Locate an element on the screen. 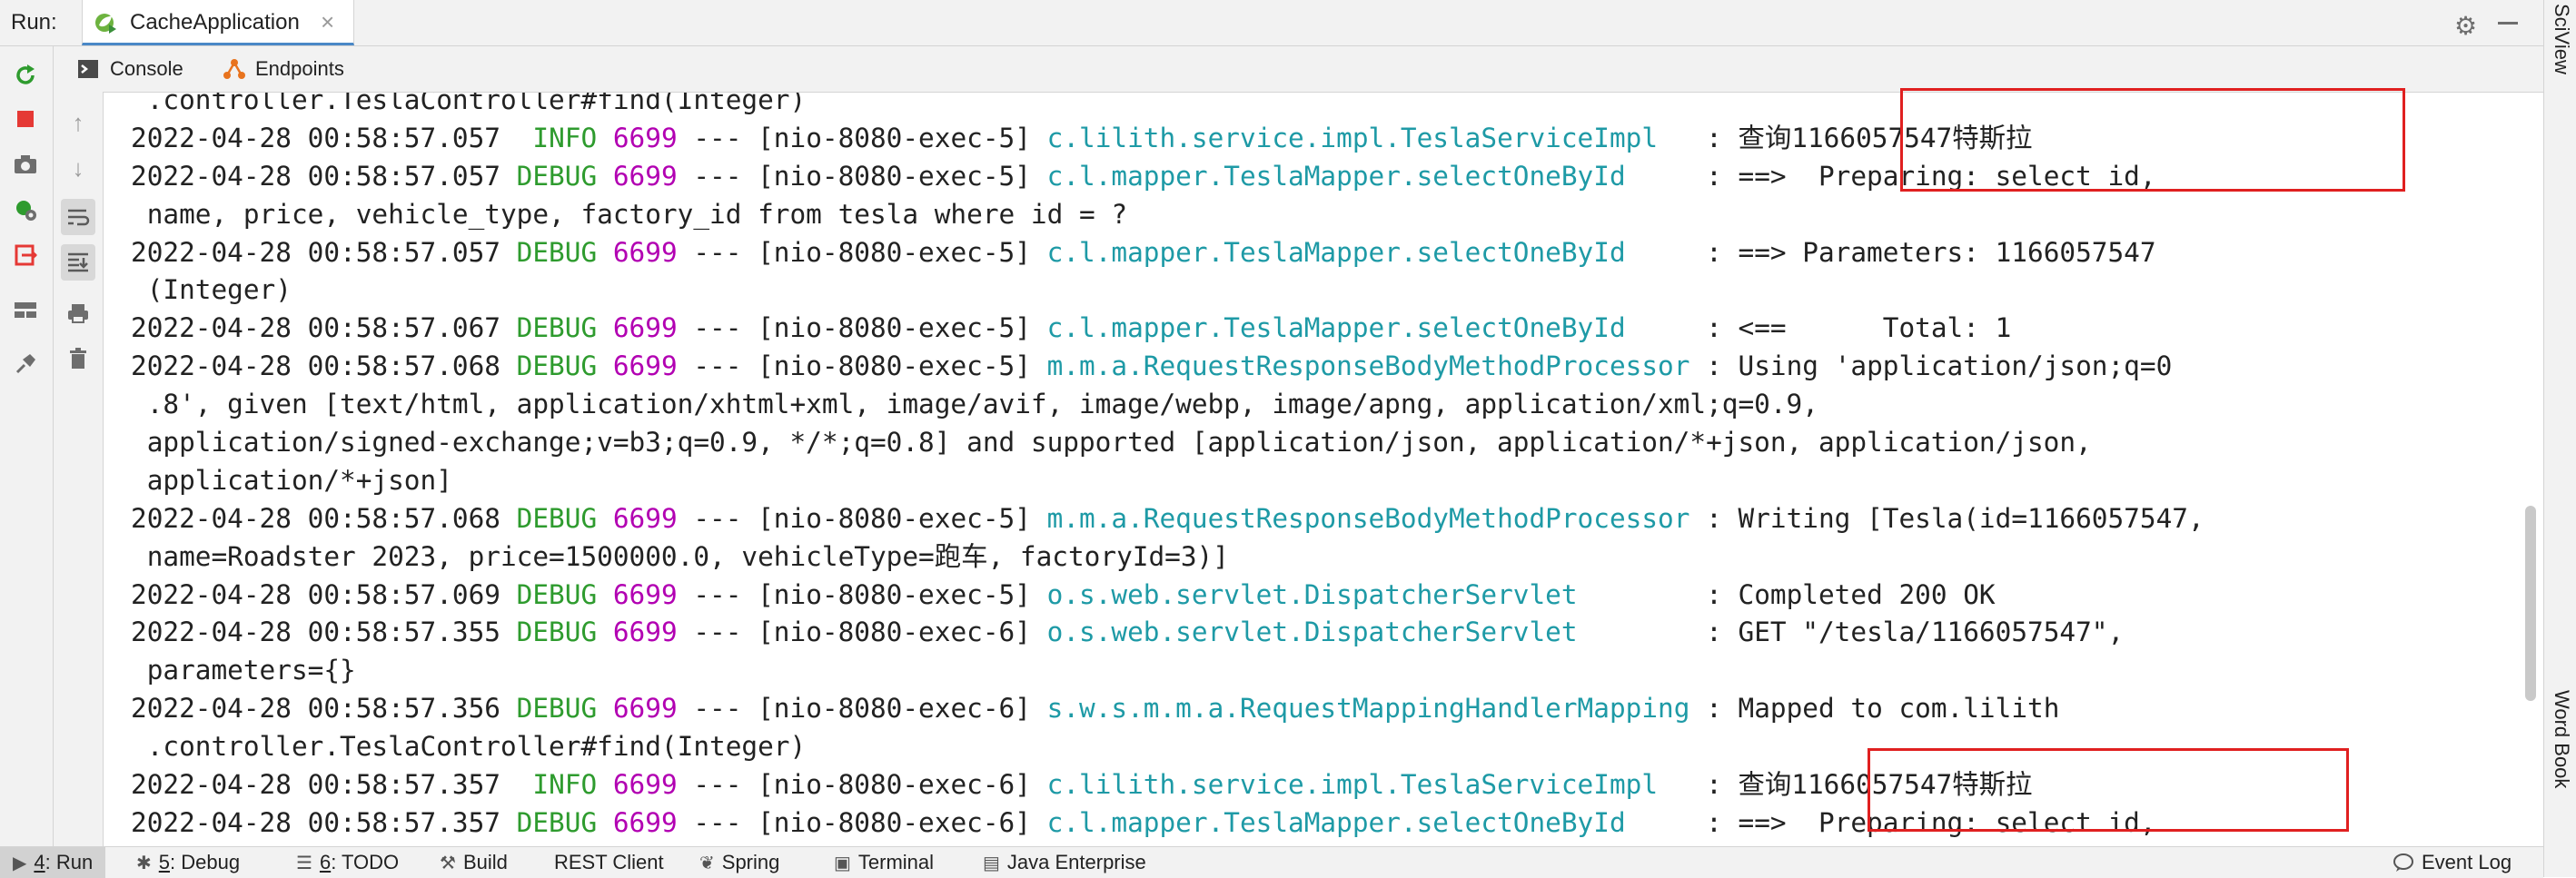 The height and width of the screenshot is (878, 2576). run-label: Run: is located at coordinates (34, 22).